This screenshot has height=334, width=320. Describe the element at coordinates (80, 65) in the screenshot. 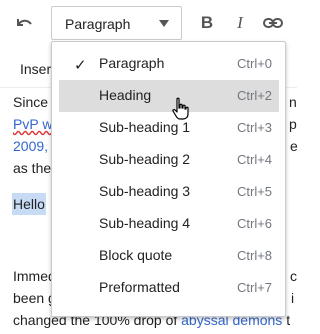

I see `checkmark-icon: ✓` at that location.